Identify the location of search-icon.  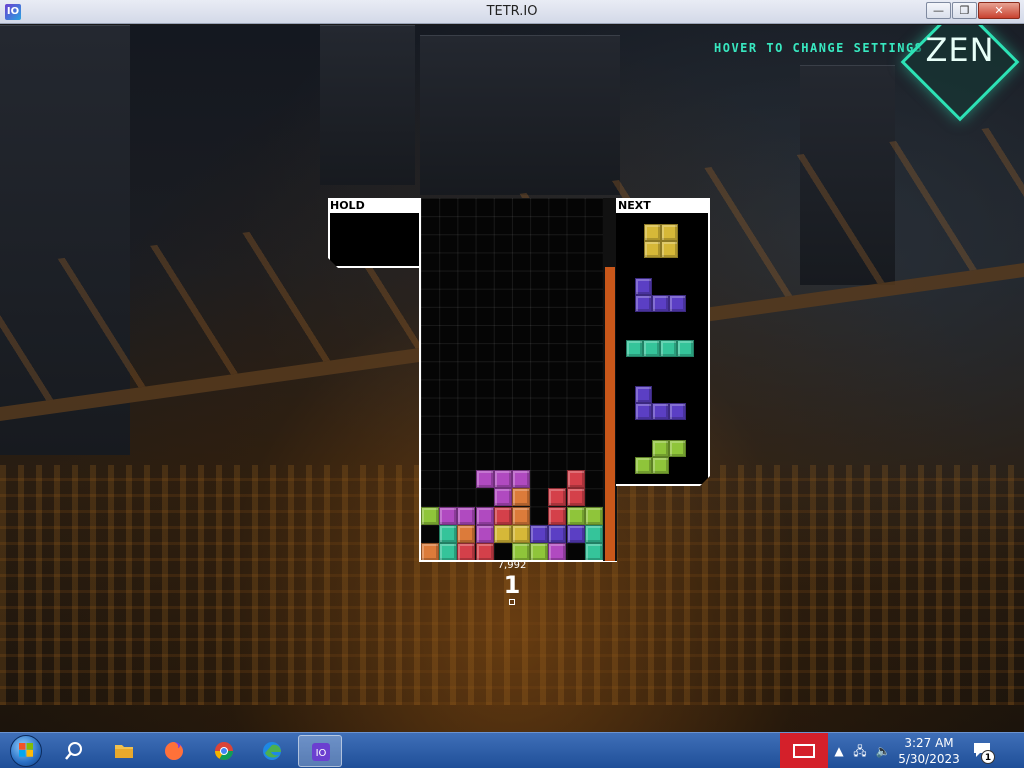
(74, 751).